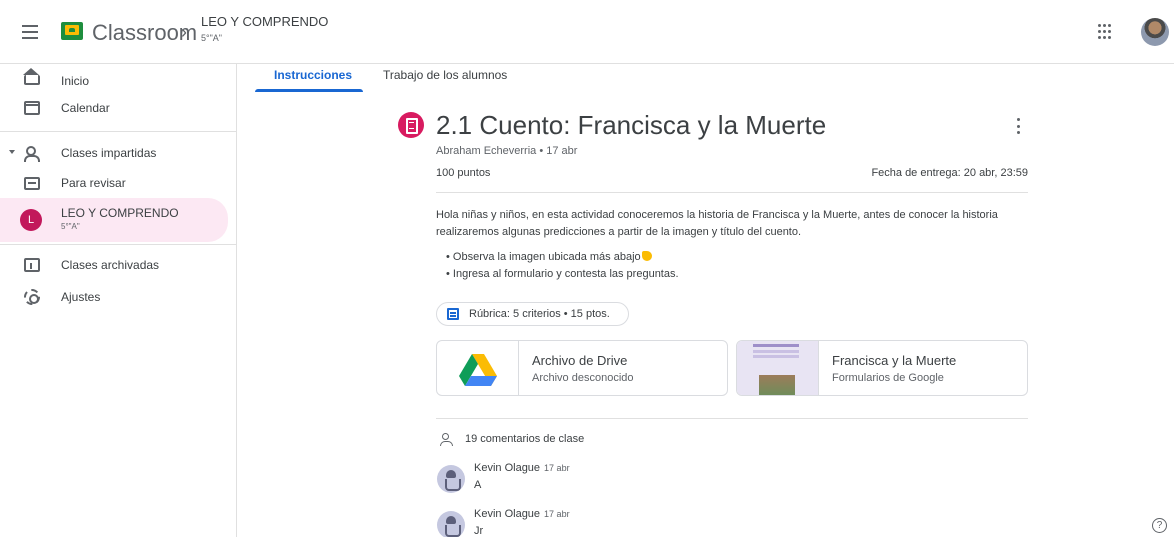 Image resolution: width=1174 pixels, height=537 pixels. What do you see at coordinates (75, 81) in the screenshot?
I see `sidebar-item-label: Inicio` at bounding box center [75, 81].